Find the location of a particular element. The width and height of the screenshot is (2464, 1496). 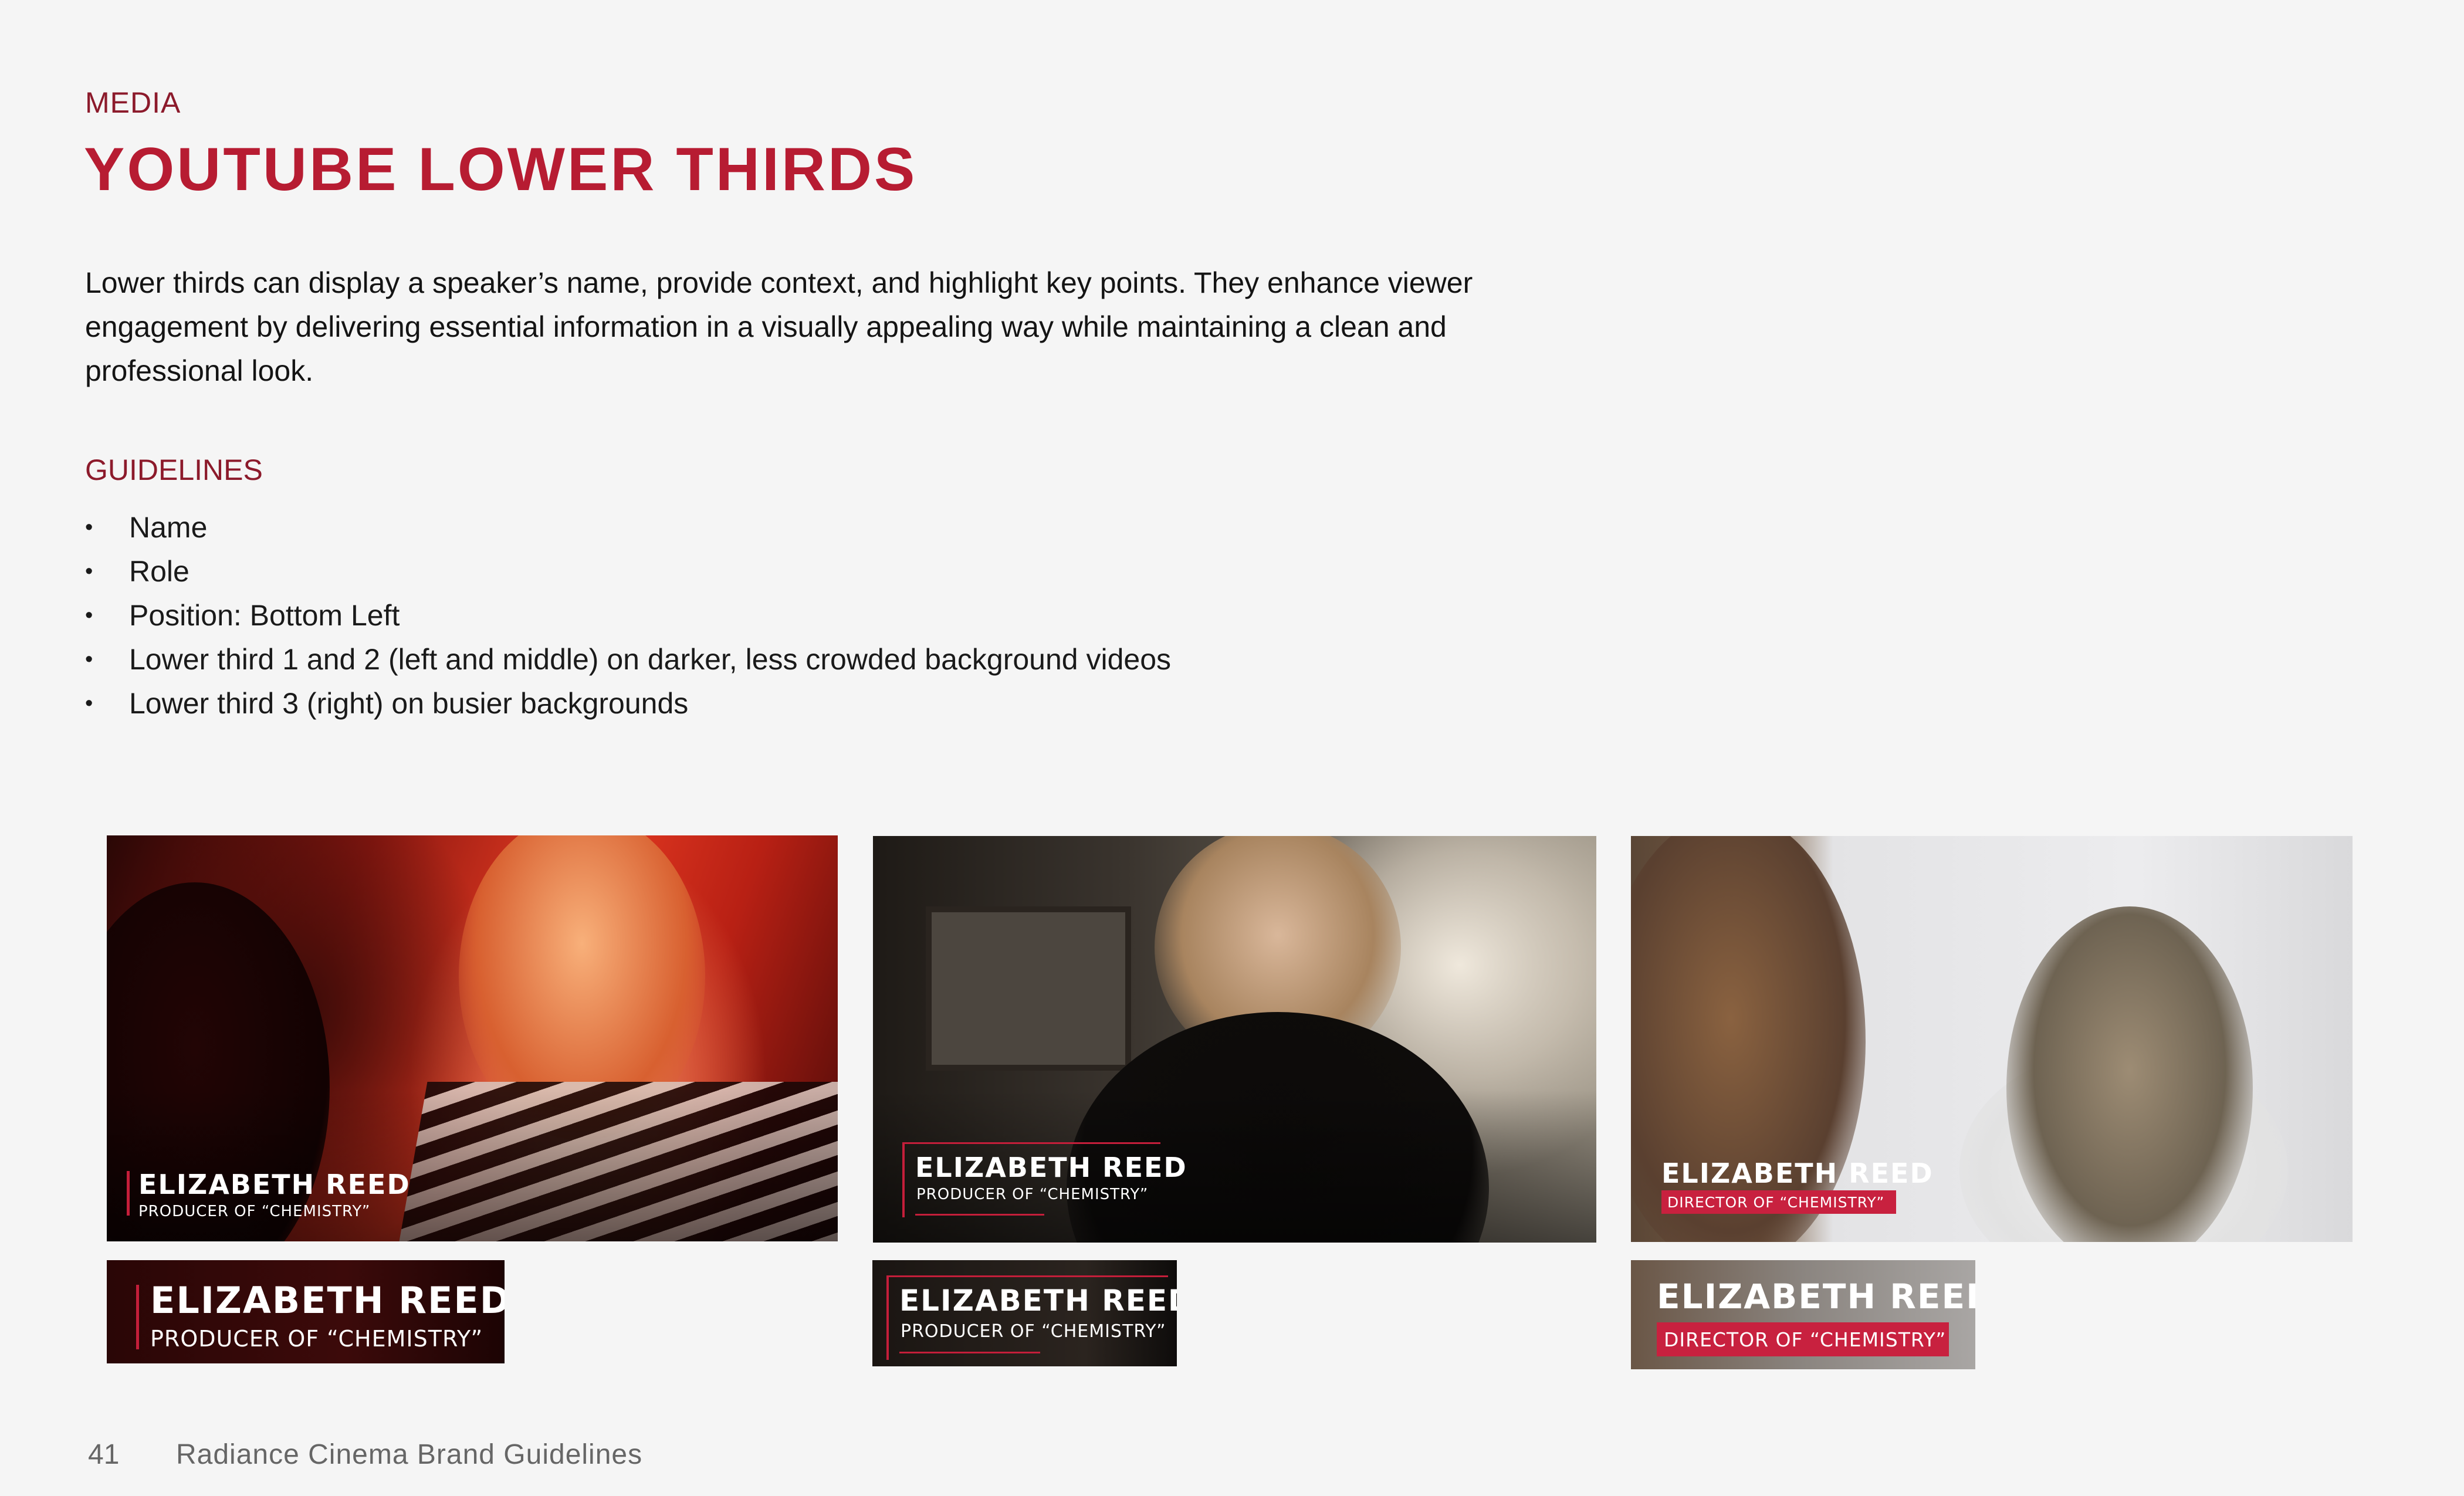

lower-third-detail-3: ELIZABETH REED DIRECTOR OF “CHEMISTRY” is located at coordinates (1803, 1314).